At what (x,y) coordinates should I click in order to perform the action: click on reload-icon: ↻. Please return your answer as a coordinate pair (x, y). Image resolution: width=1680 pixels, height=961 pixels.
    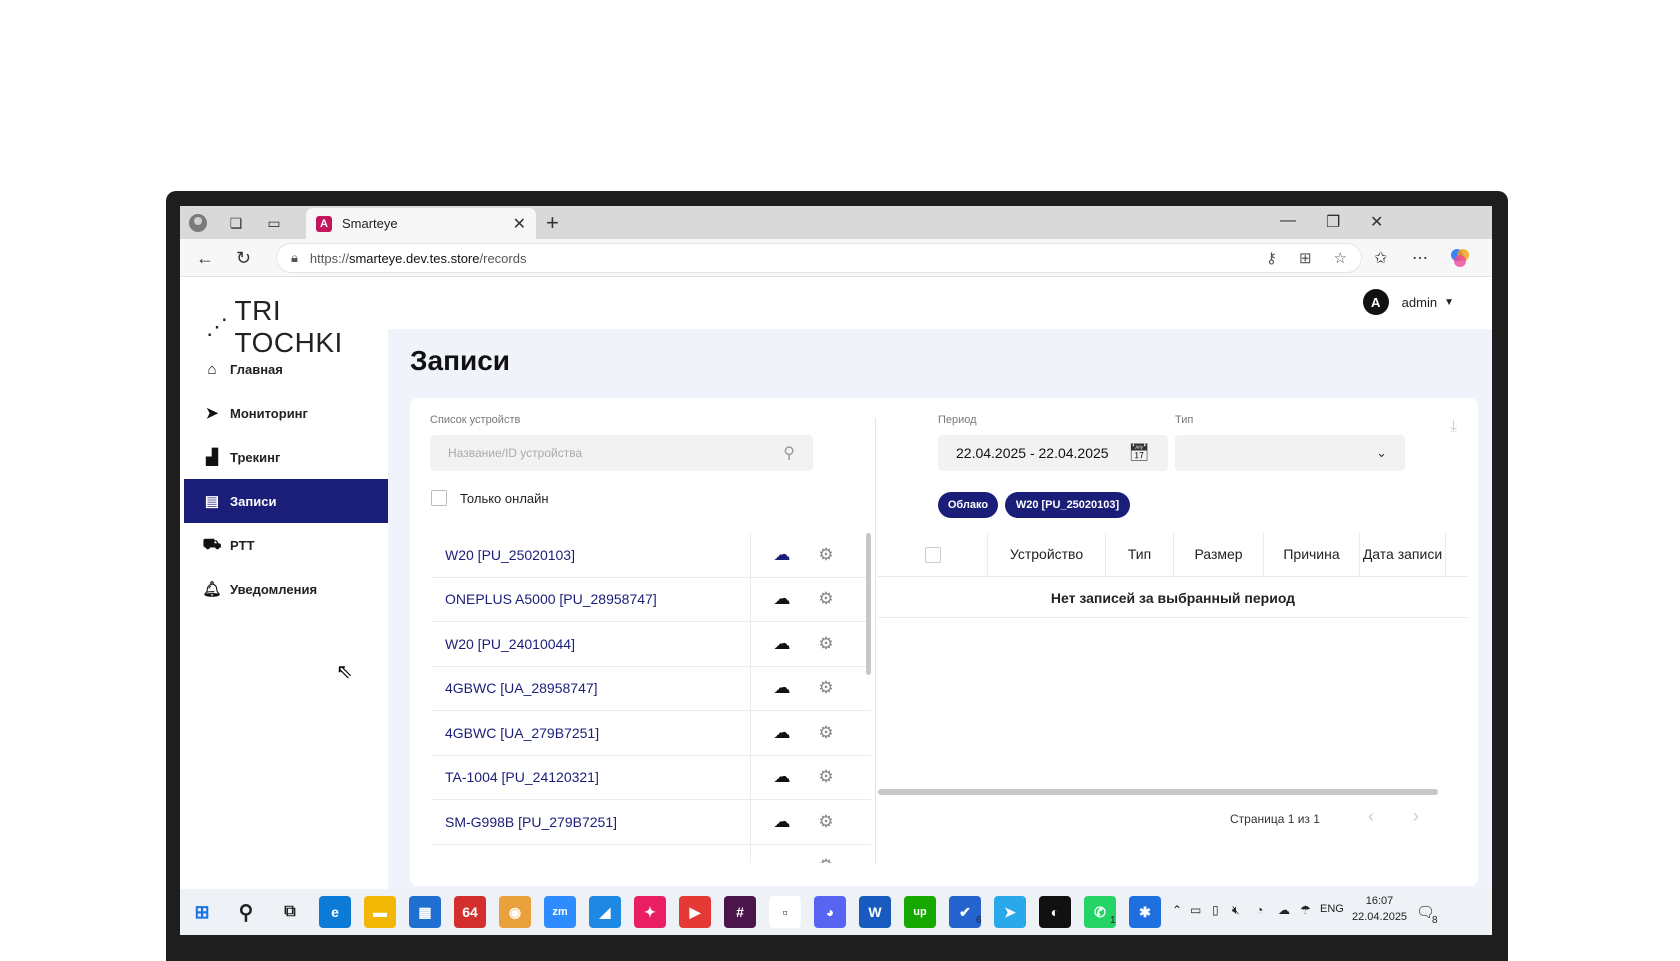
    Looking at the image, I should click on (243, 258).